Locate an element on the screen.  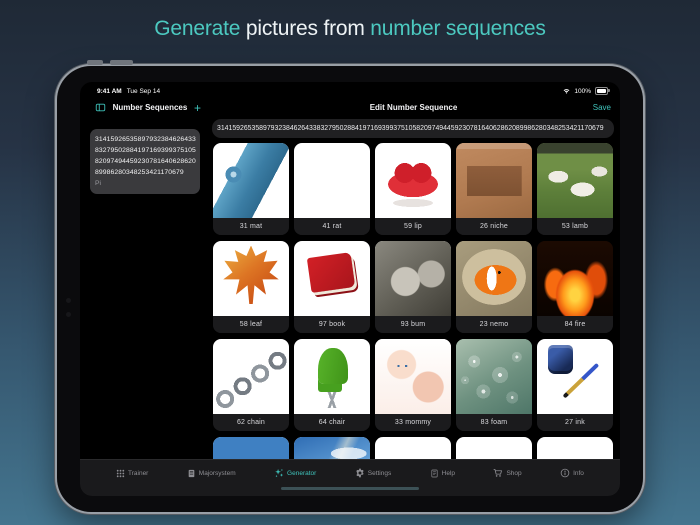
tab-majorsystem: Majorsystem is located at coordinates (211, 473).